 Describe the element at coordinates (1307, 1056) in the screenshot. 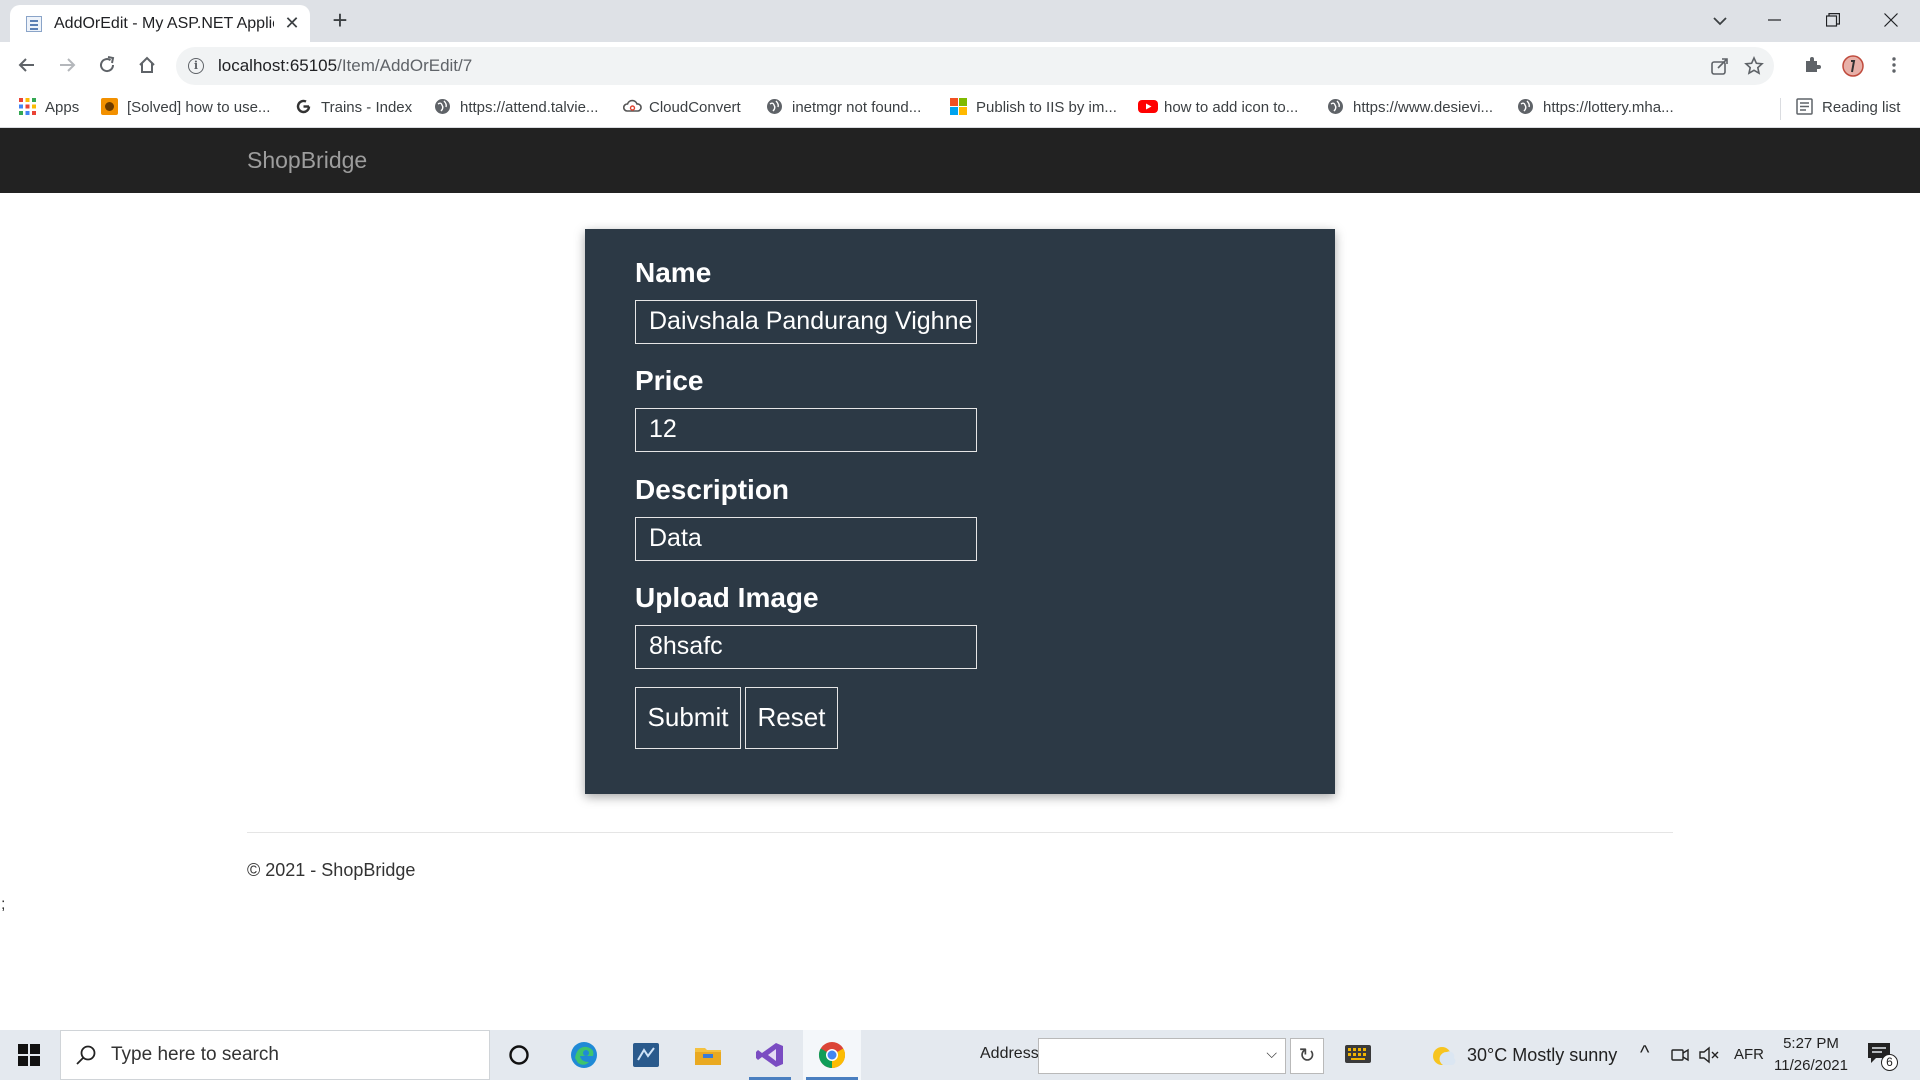

I see `address-refresh-button: ↻` at that location.